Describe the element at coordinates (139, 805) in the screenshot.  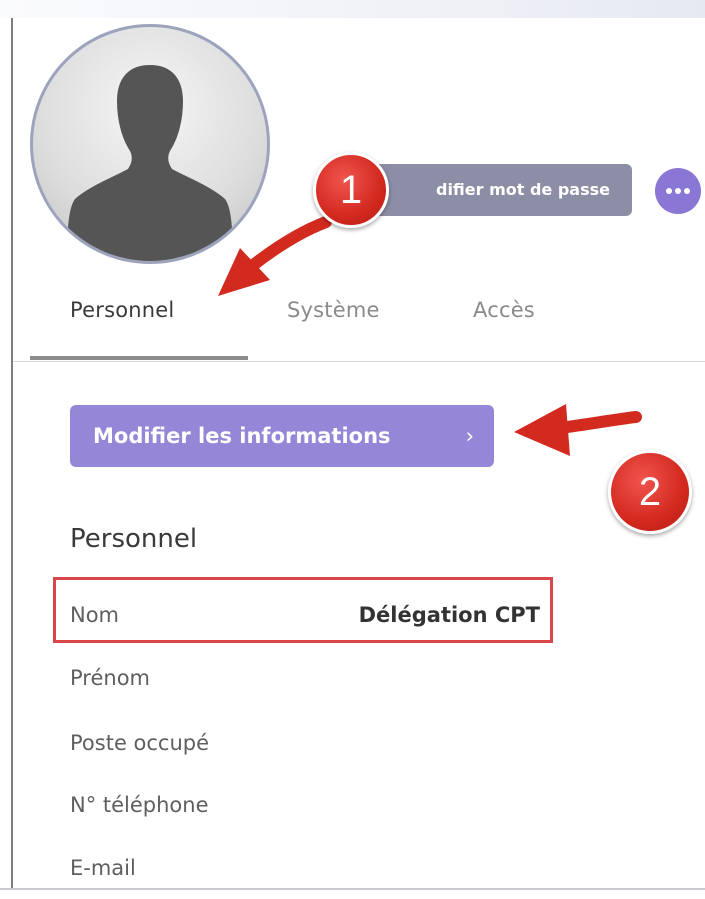
I see `field-label-telephone: N° téléphone` at that location.